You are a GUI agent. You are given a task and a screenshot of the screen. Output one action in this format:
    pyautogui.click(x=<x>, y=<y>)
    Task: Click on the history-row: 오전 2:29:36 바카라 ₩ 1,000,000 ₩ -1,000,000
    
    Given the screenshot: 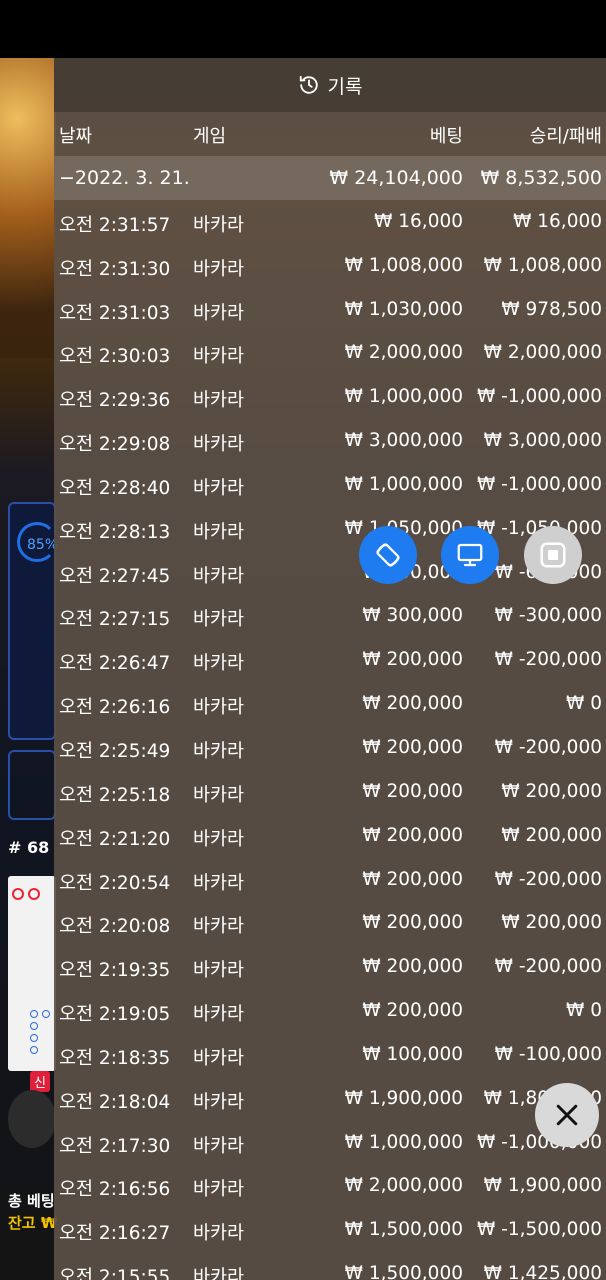 What is the action you would take?
    pyautogui.click(x=330, y=397)
    